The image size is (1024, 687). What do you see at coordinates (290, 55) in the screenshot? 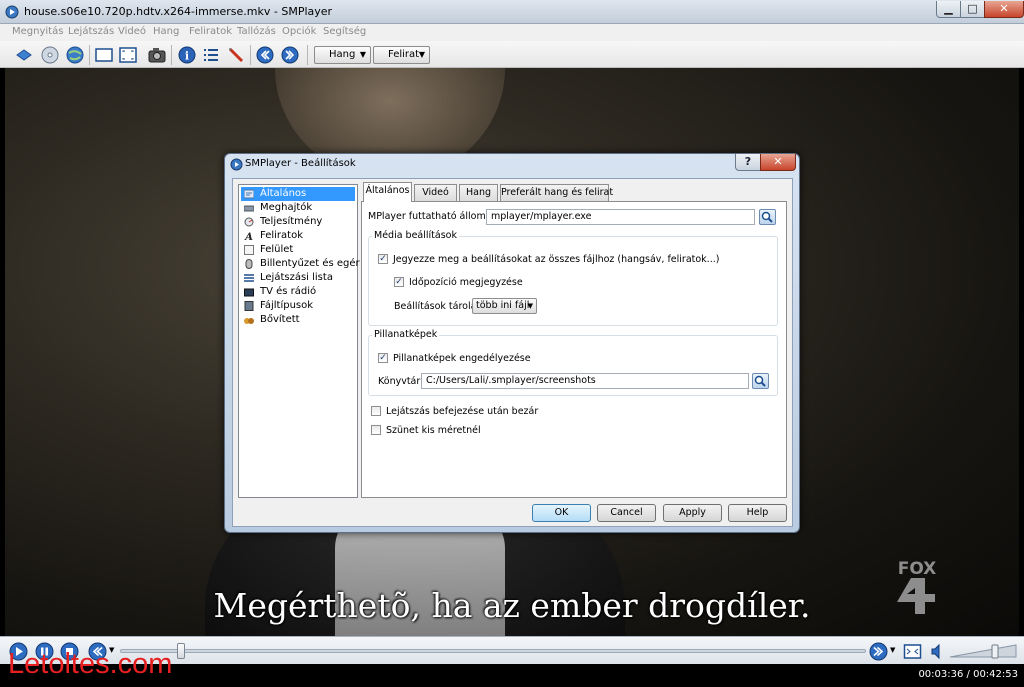
I see `next-icon` at bounding box center [290, 55].